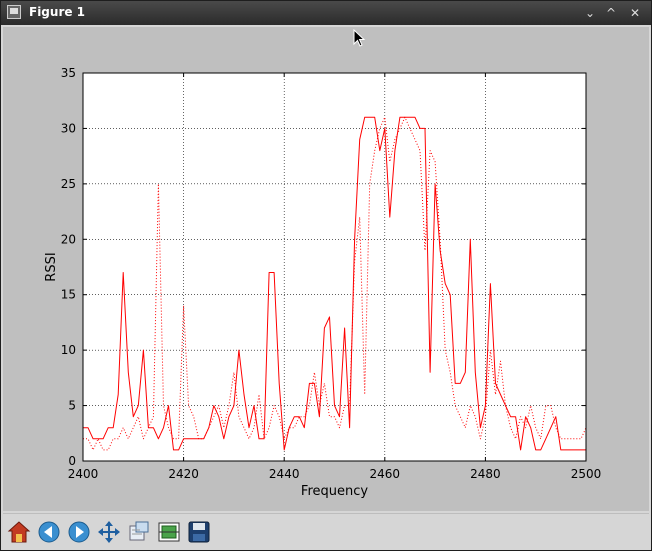 This screenshot has width=652, height=551. What do you see at coordinates (183, 474) in the screenshot?
I see `x-tick-label: 2420` at bounding box center [183, 474].